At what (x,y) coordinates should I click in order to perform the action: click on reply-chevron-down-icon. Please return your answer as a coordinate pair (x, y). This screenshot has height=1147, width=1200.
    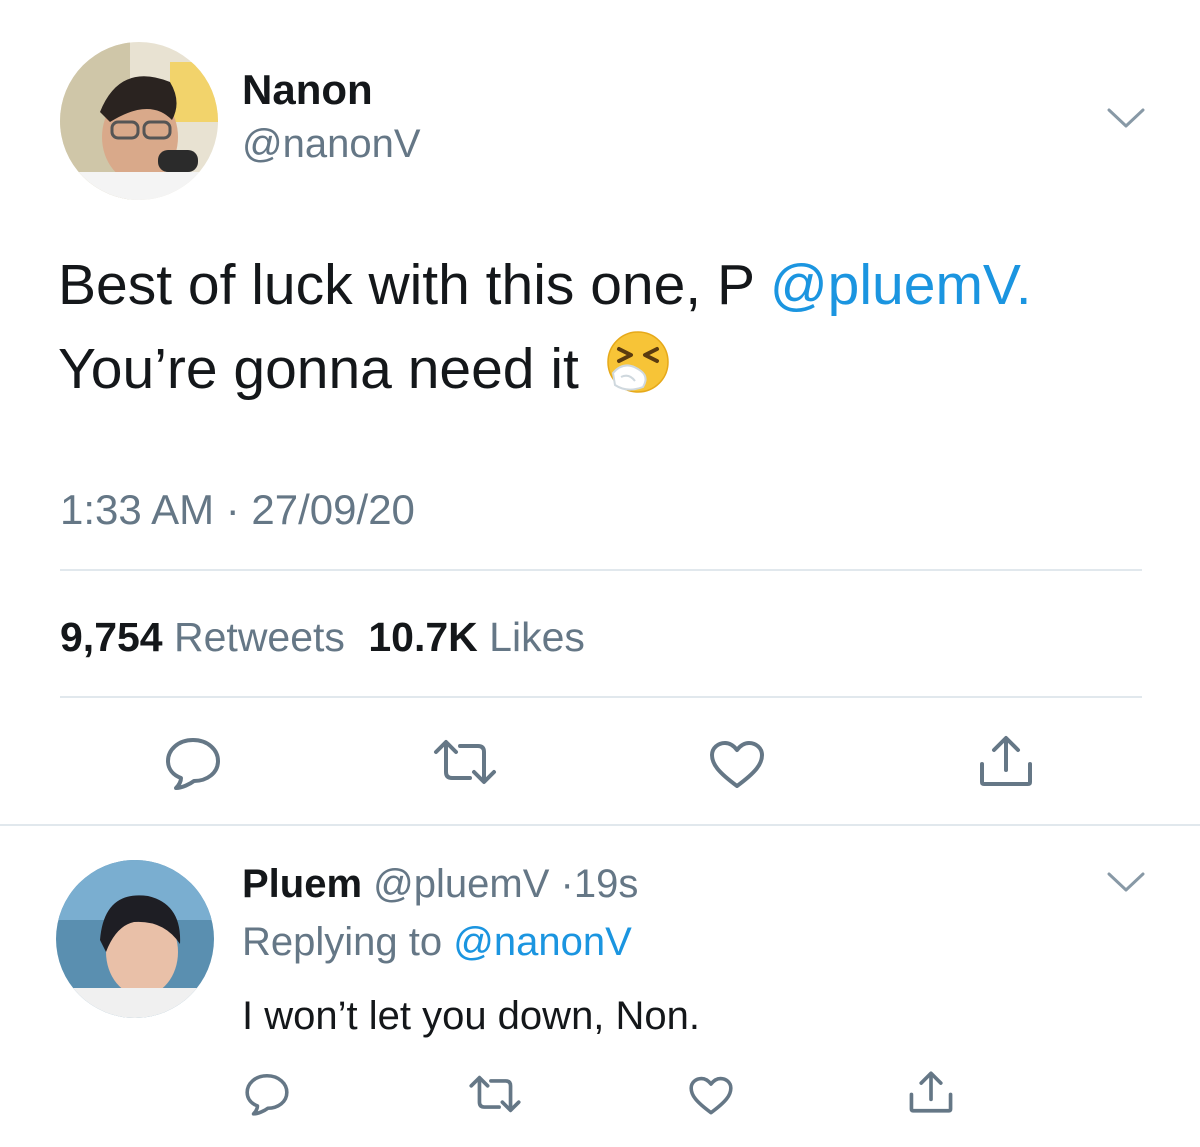
    Looking at the image, I should click on (1126, 884).